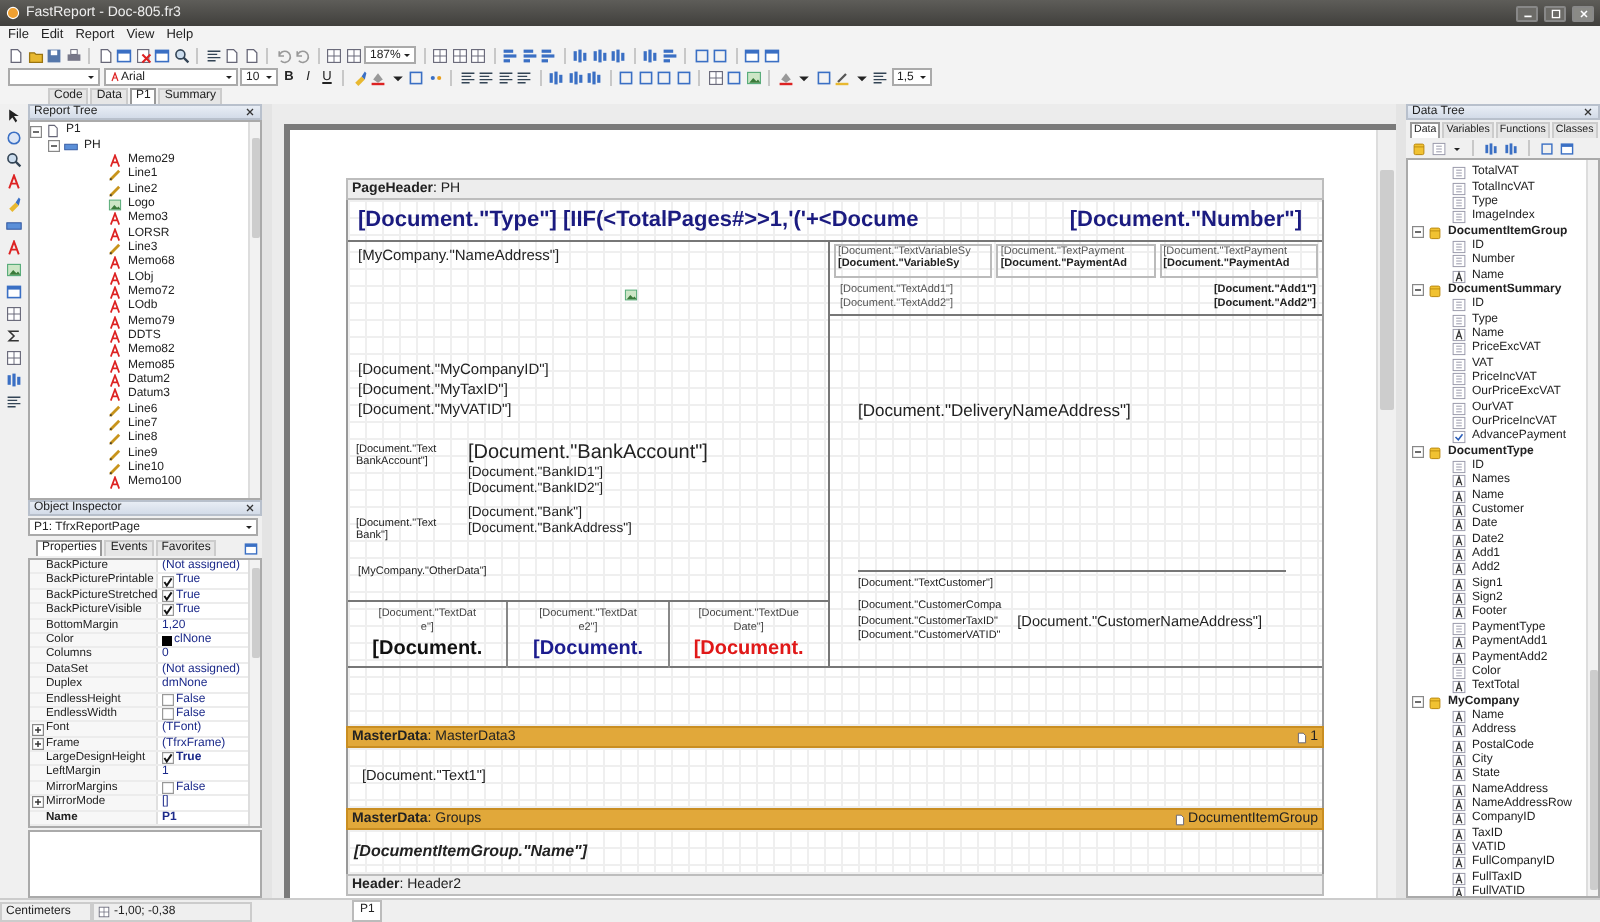 Image resolution: width=1600 pixels, height=922 pixels. I want to click on pointer-icon, so click(14, 116).